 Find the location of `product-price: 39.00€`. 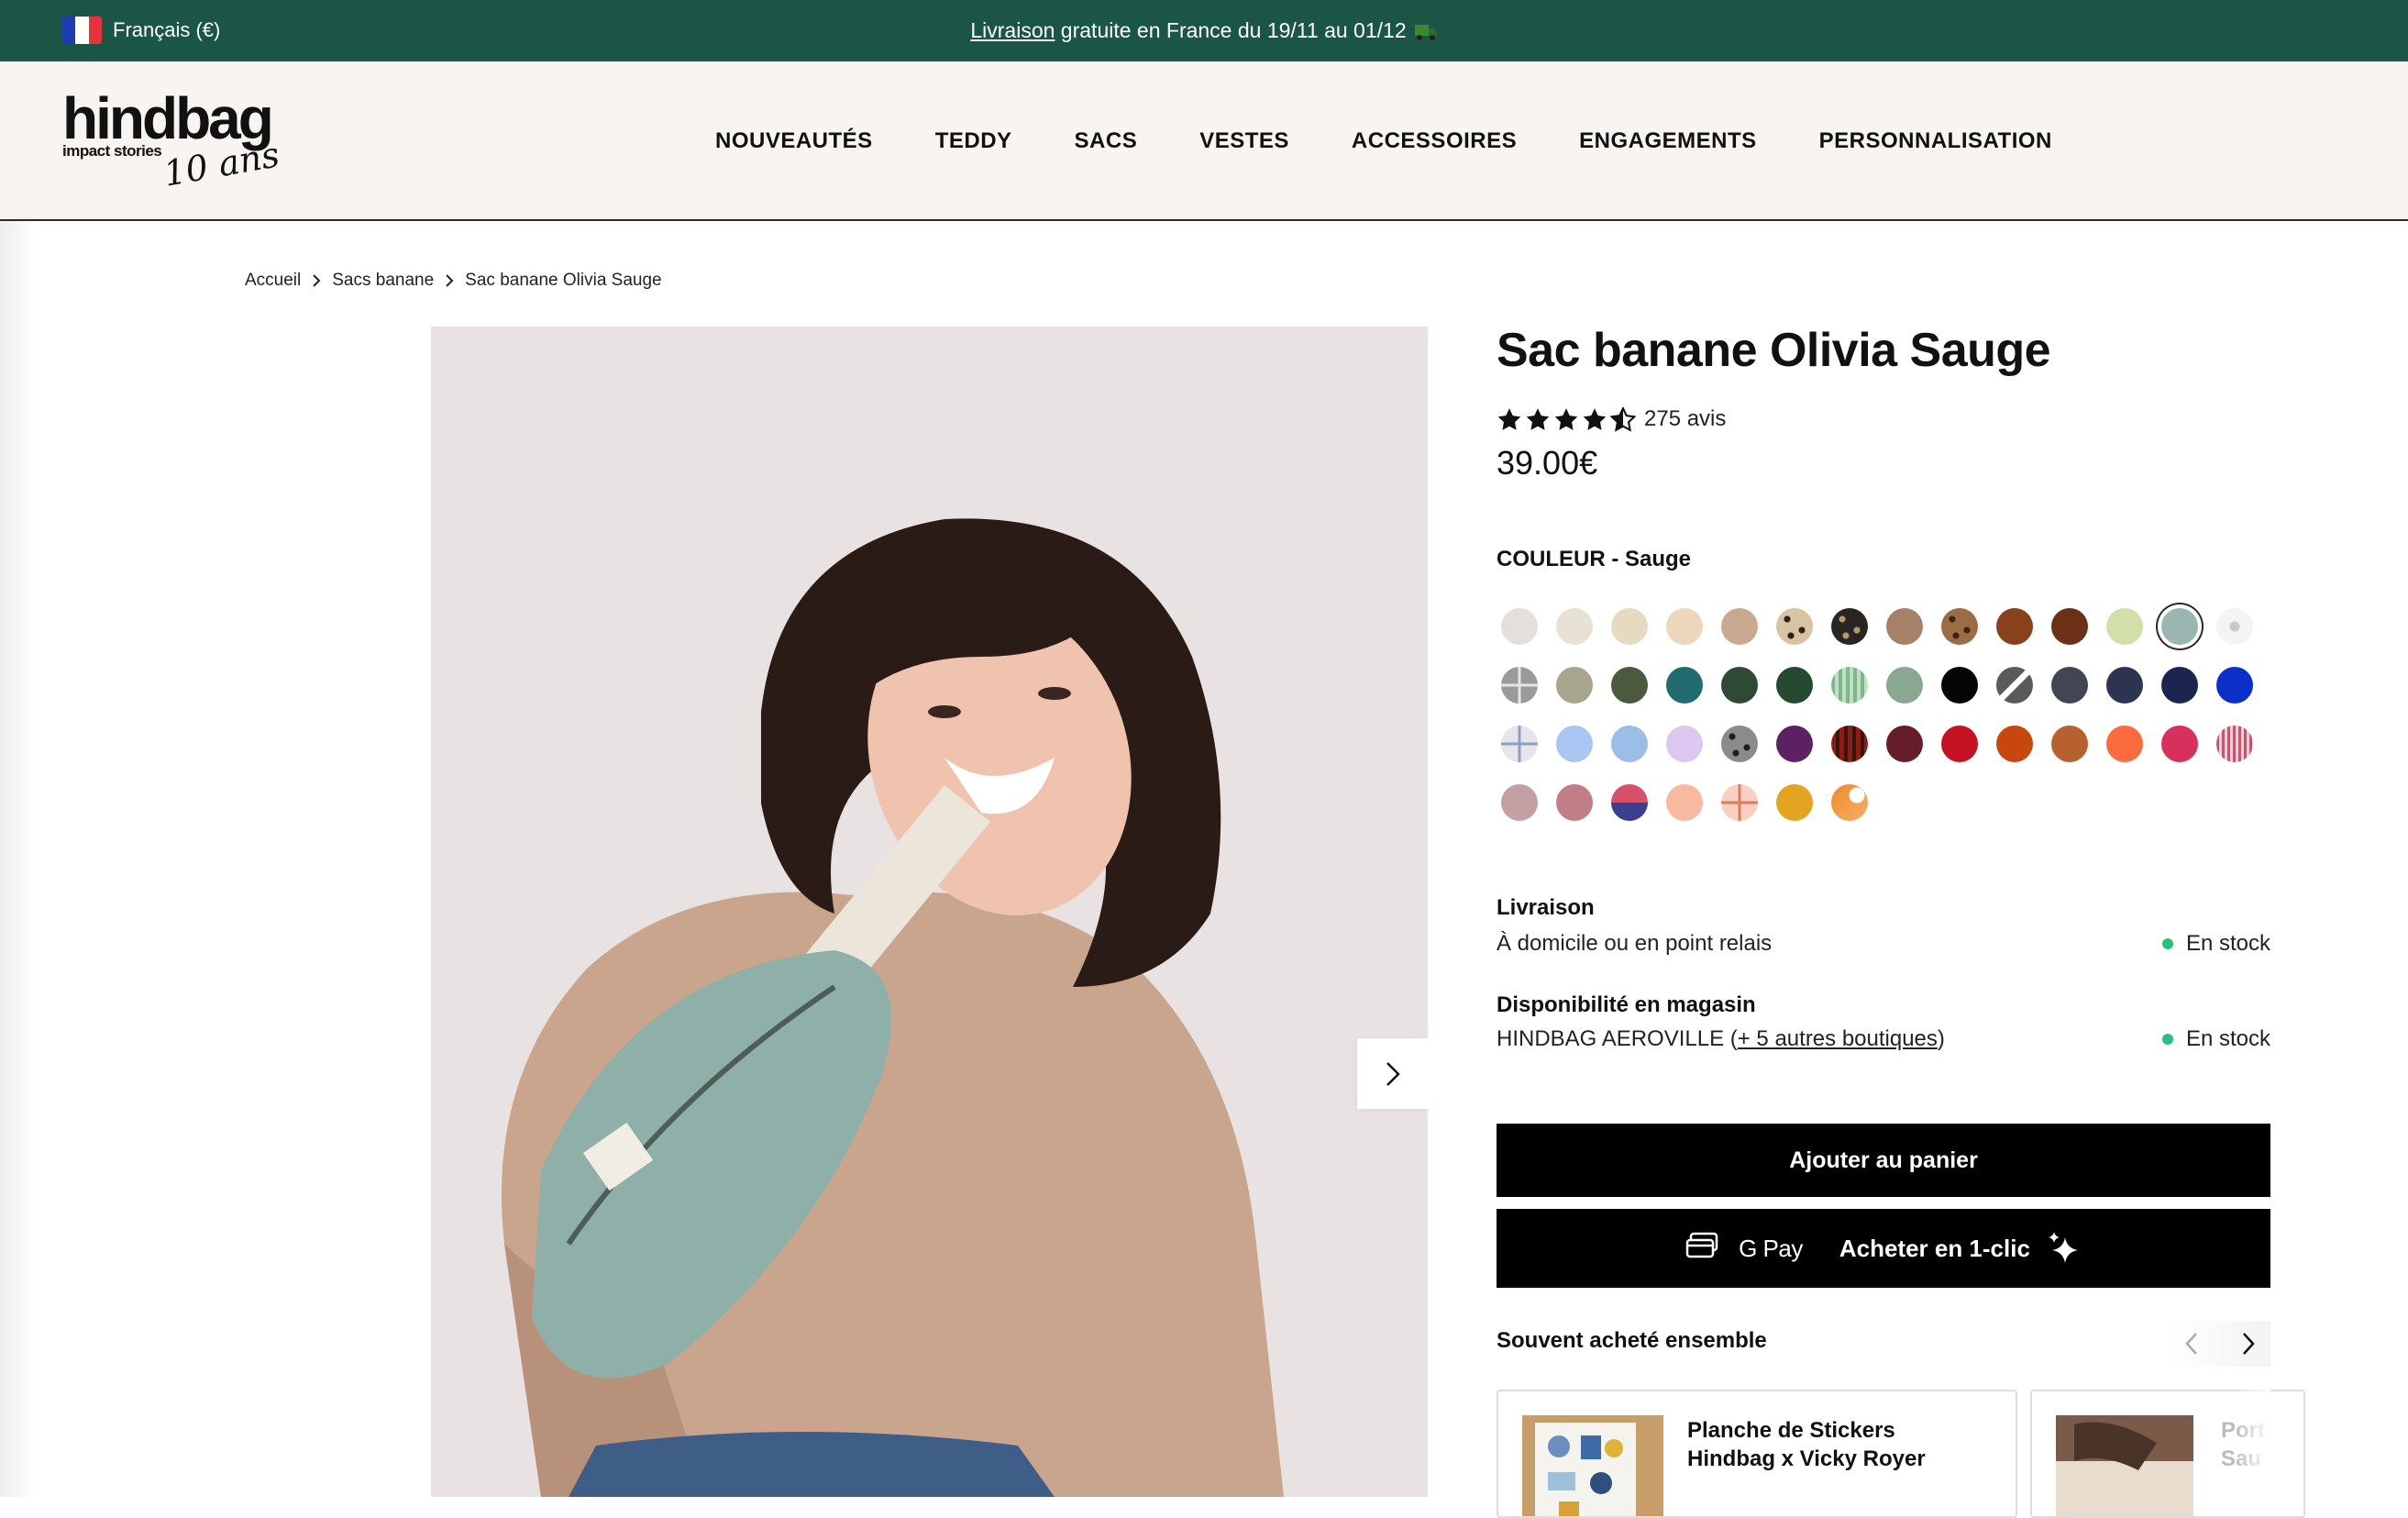

product-price: 39.00€ is located at coordinates (1548, 463).